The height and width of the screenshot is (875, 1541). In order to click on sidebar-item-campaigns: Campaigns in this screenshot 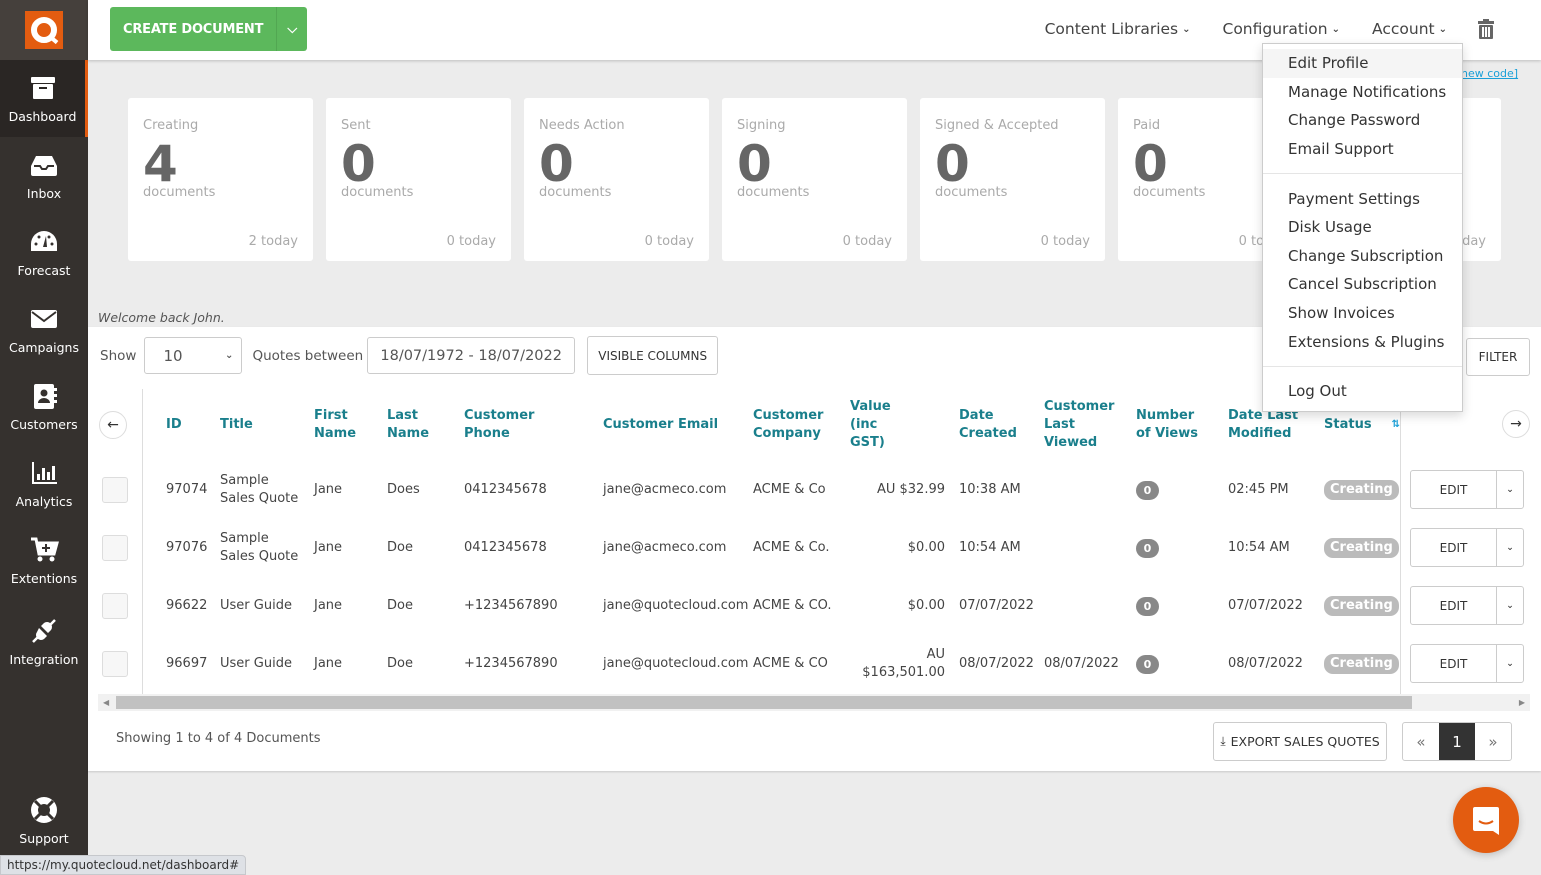, I will do `click(44, 329)`.